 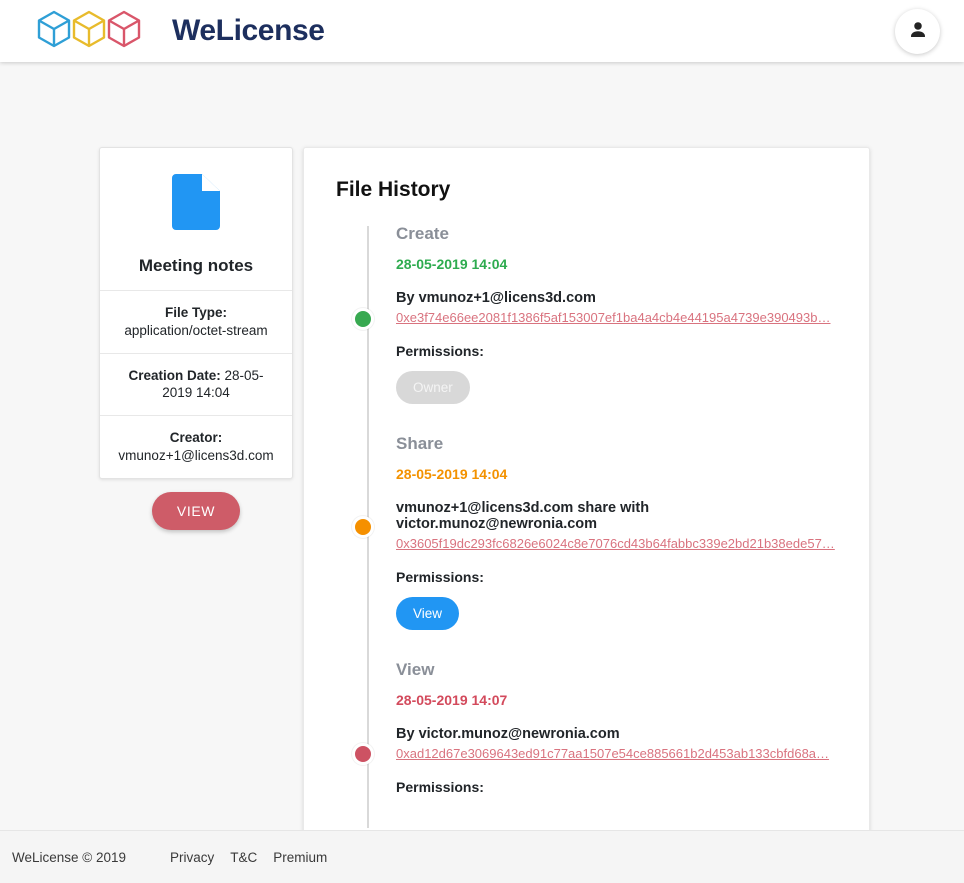 I want to click on creator-value: vmunoz+1@licens3d.com, so click(x=196, y=456).